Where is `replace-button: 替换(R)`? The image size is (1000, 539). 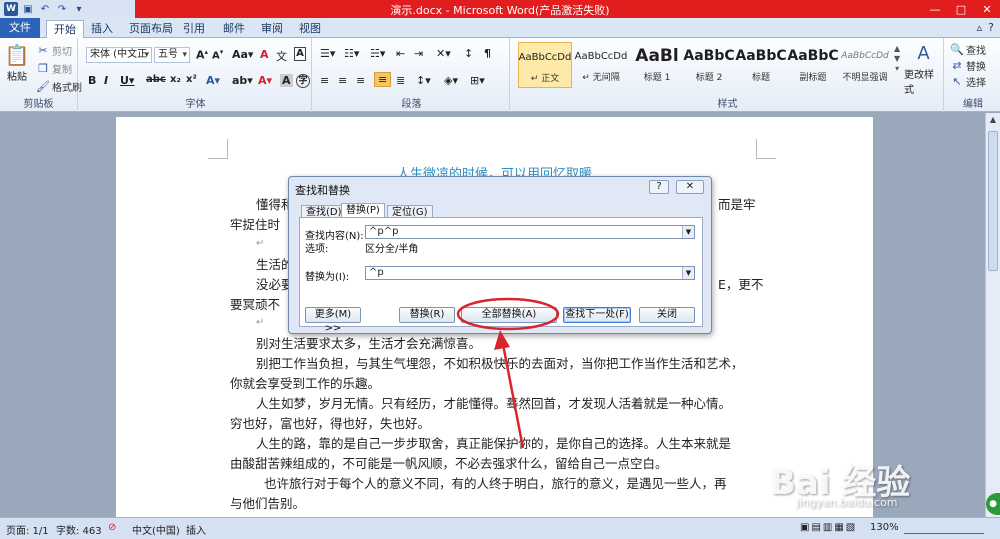 replace-button: 替换(R) is located at coordinates (427, 315).